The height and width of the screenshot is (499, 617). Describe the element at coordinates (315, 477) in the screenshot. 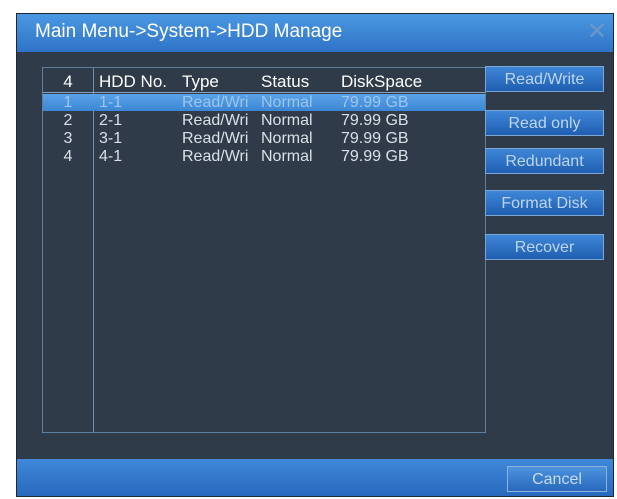

I see `footer-bar: Cancel` at that location.